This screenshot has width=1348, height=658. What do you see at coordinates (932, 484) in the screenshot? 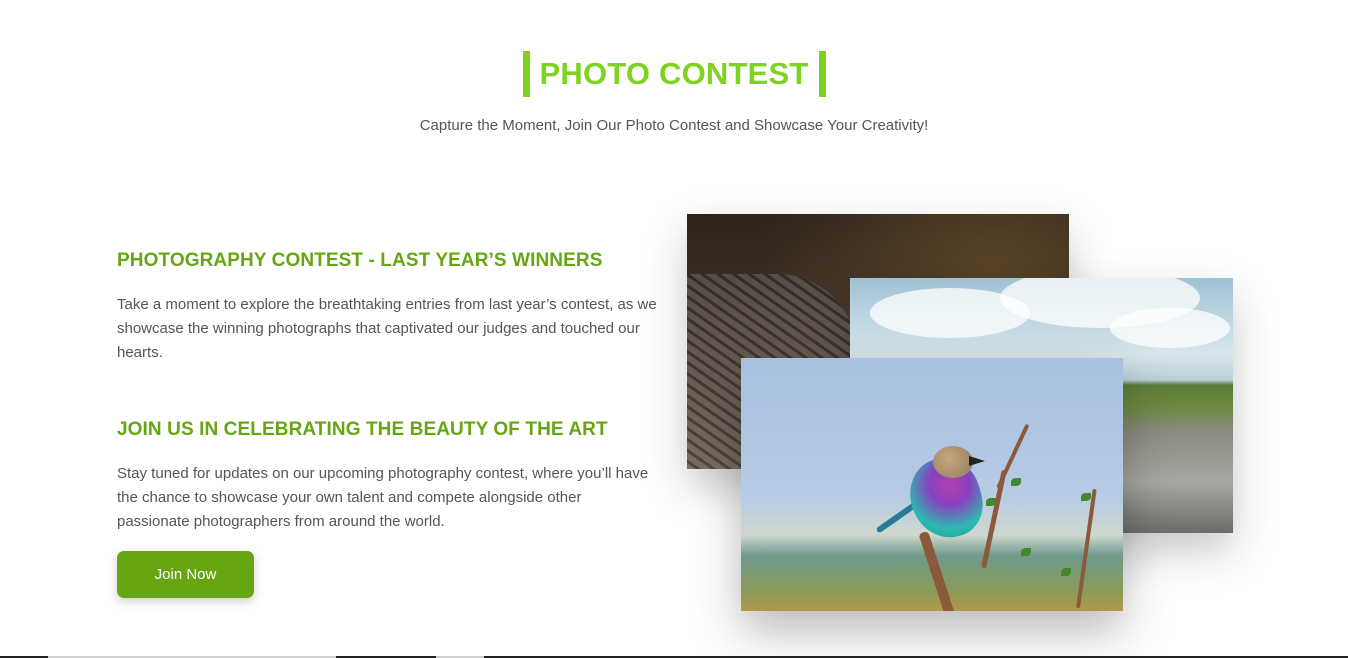
I see `photo-roller-bird` at bounding box center [932, 484].